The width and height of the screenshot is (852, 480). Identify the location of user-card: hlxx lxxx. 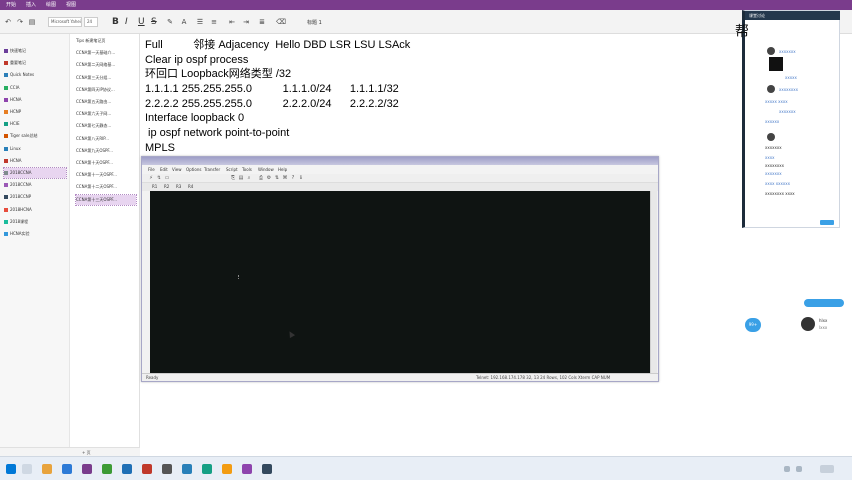
(824, 324).